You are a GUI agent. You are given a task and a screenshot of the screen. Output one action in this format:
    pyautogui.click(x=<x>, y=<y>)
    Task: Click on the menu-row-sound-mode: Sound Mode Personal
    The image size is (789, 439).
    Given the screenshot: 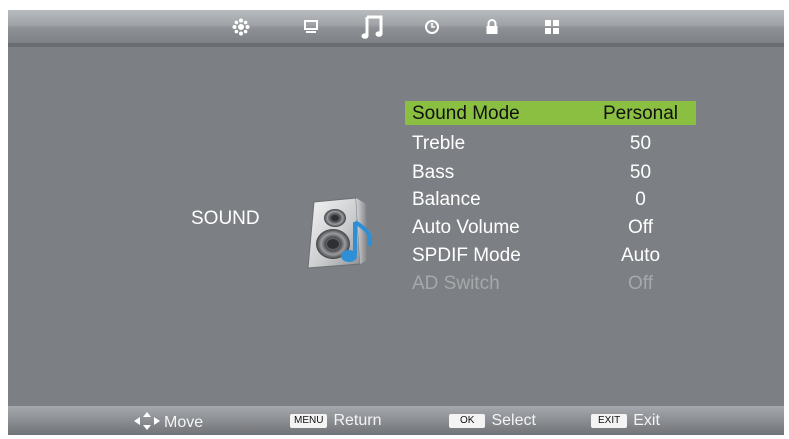 What is the action you would take?
    pyautogui.click(x=550, y=113)
    